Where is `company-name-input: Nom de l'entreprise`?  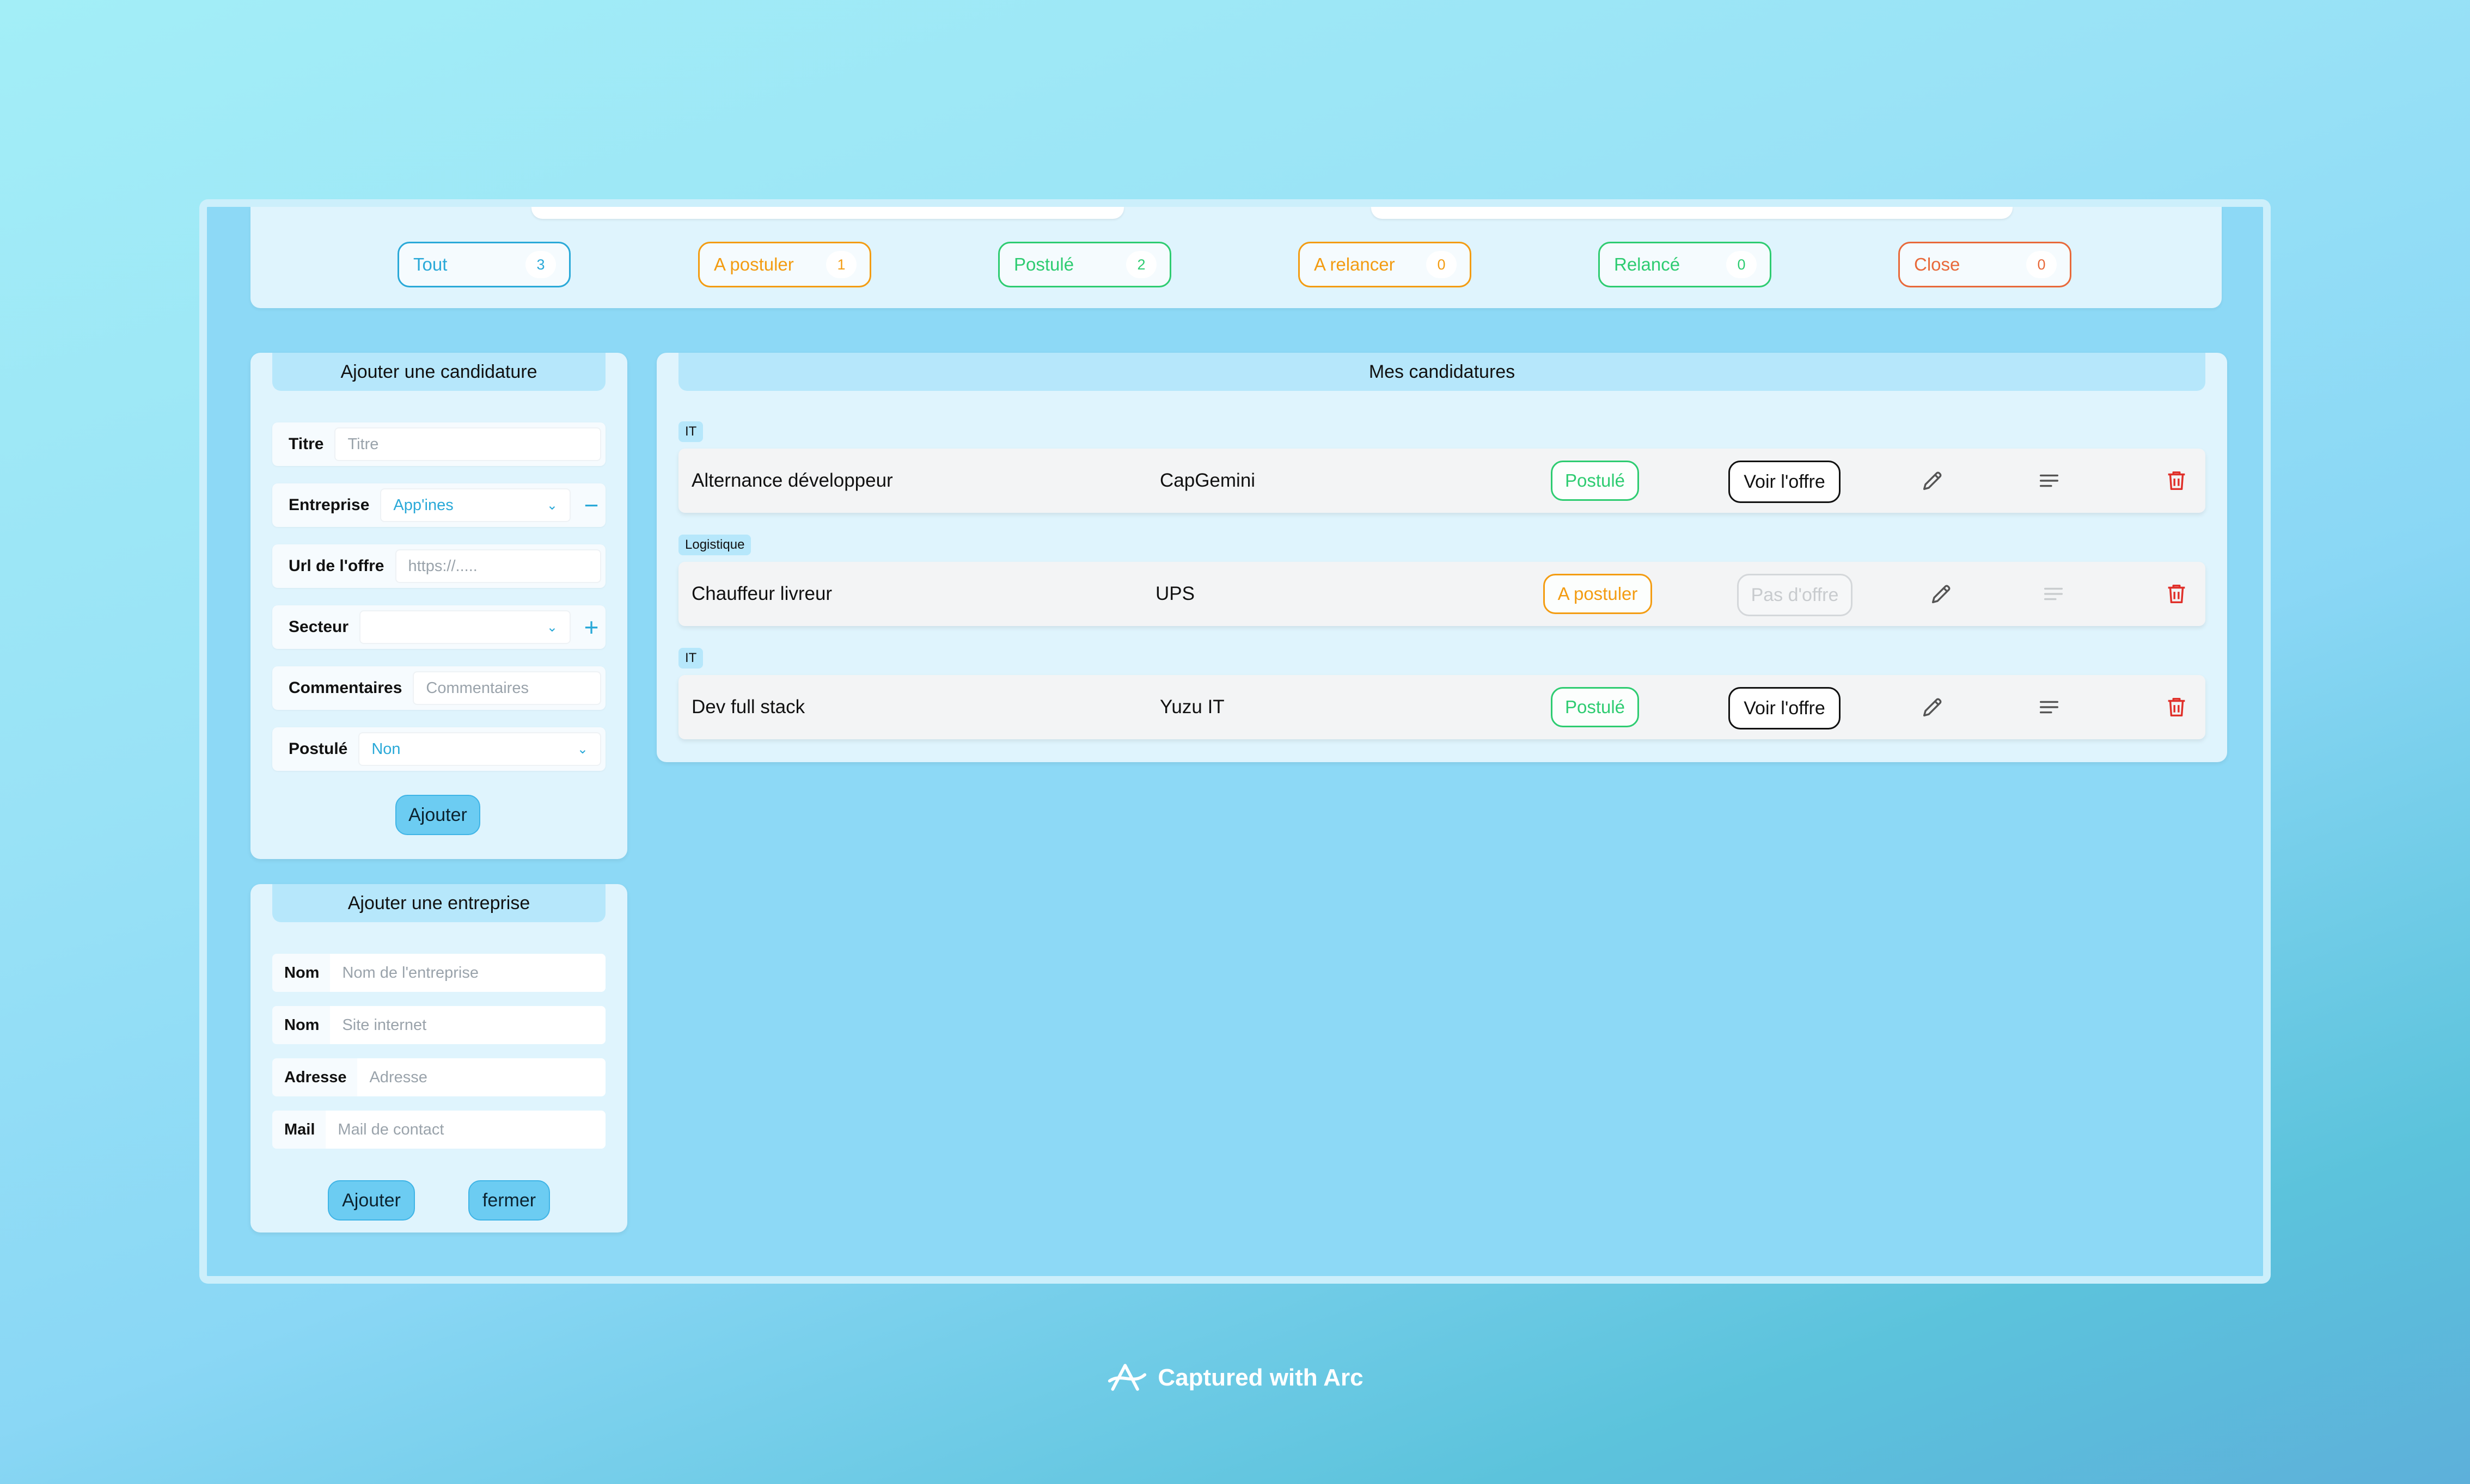
company-name-input: Nom de l'entreprise is located at coordinates (468, 973).